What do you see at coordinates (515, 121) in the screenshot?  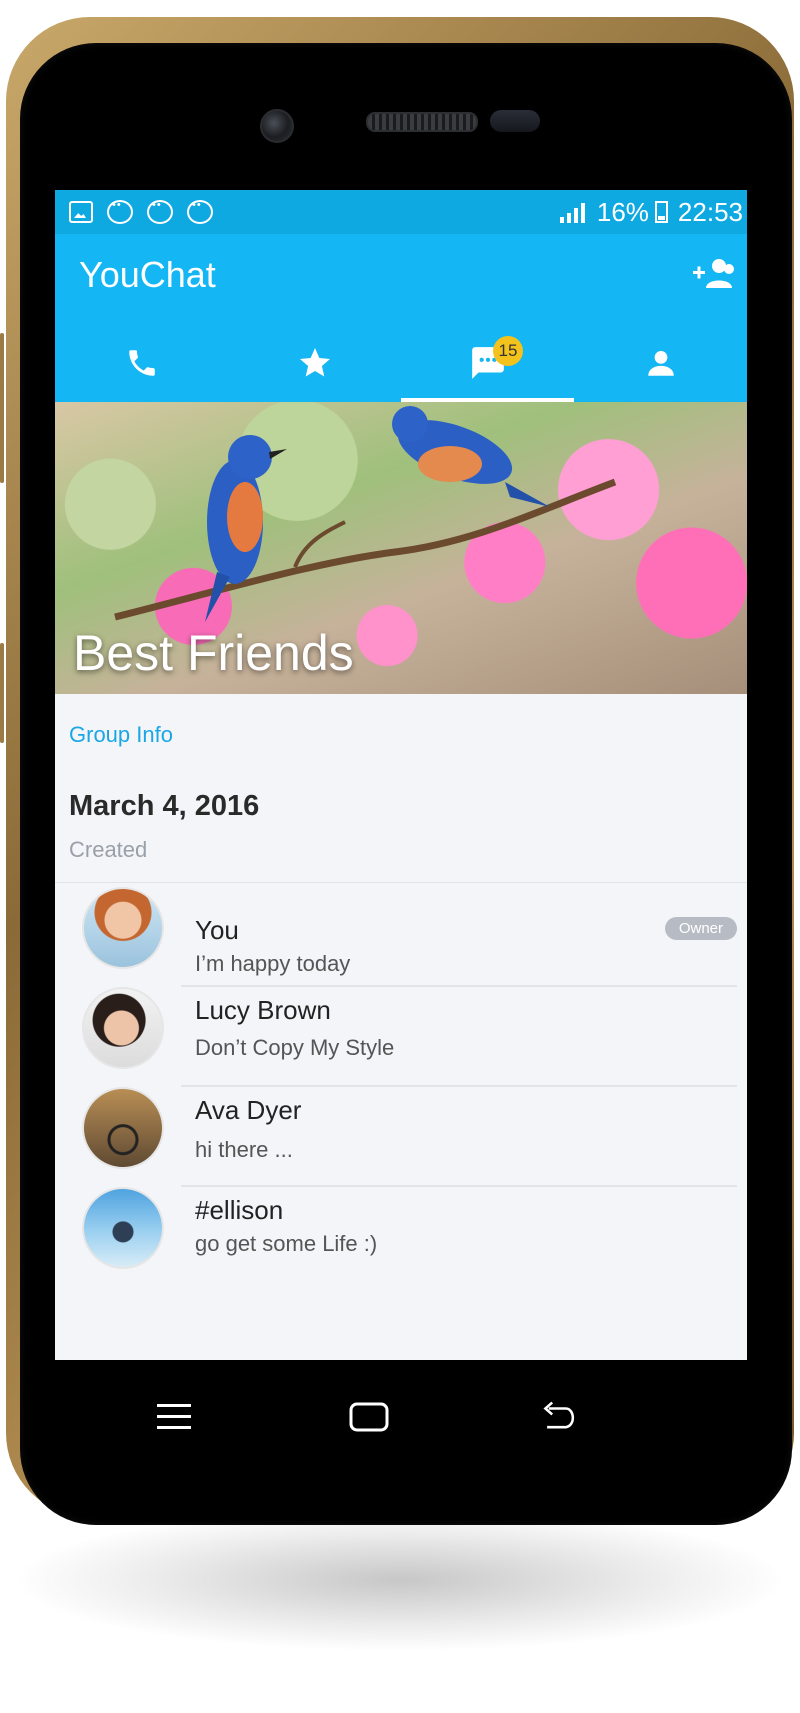 I see `proximity-sensor` at bounding box center [515, 121].